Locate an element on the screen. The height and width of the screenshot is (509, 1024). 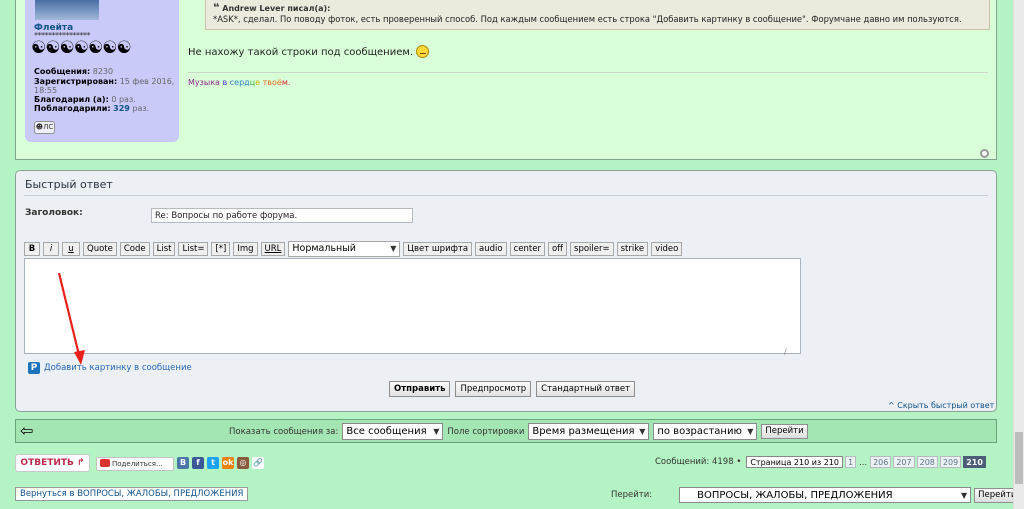
code-button: Code is located at coordinates (134, 249).